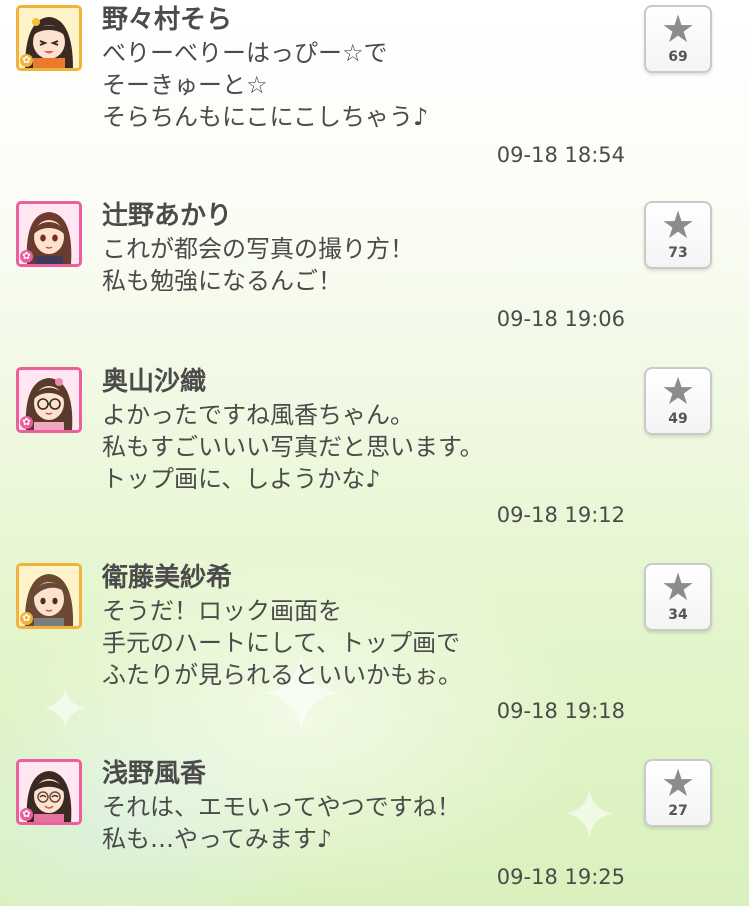 The height and width of the screenshot is (906, 749). I want to click on like-count: 49, so click(678, 419).